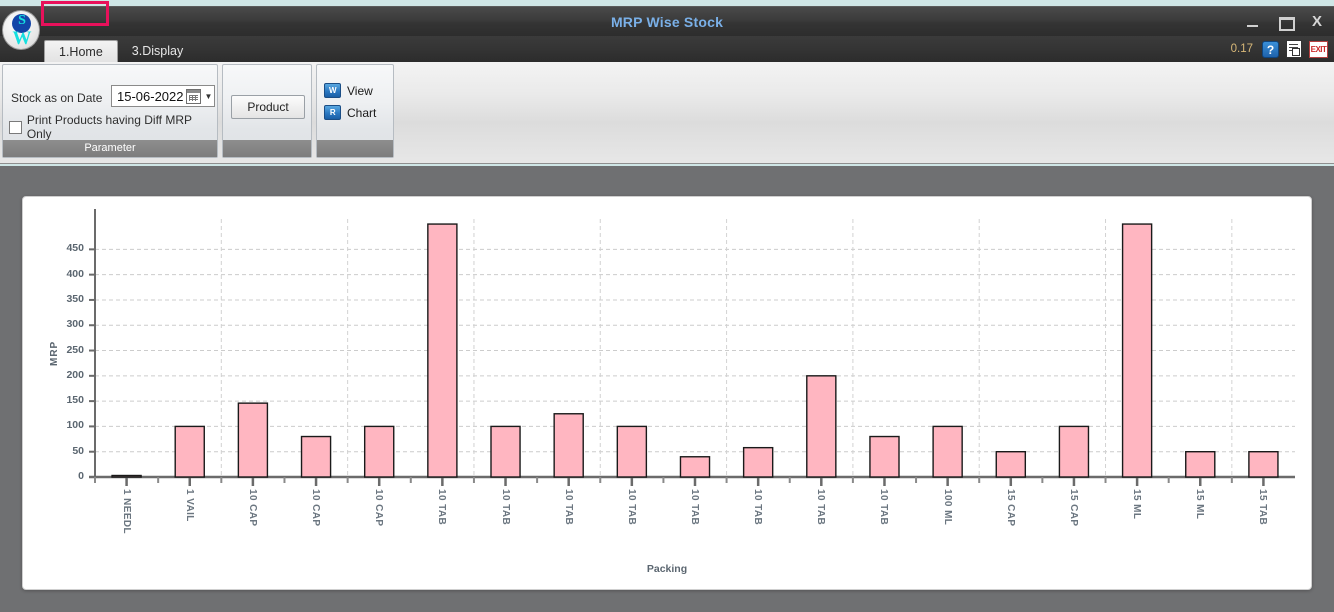 This screenshot has height=612, width=1334. What do you see at coordinates (75, 374) in the screenshot?
I see `y-axis-tick-label: 200` at bounding box center [75, 374].